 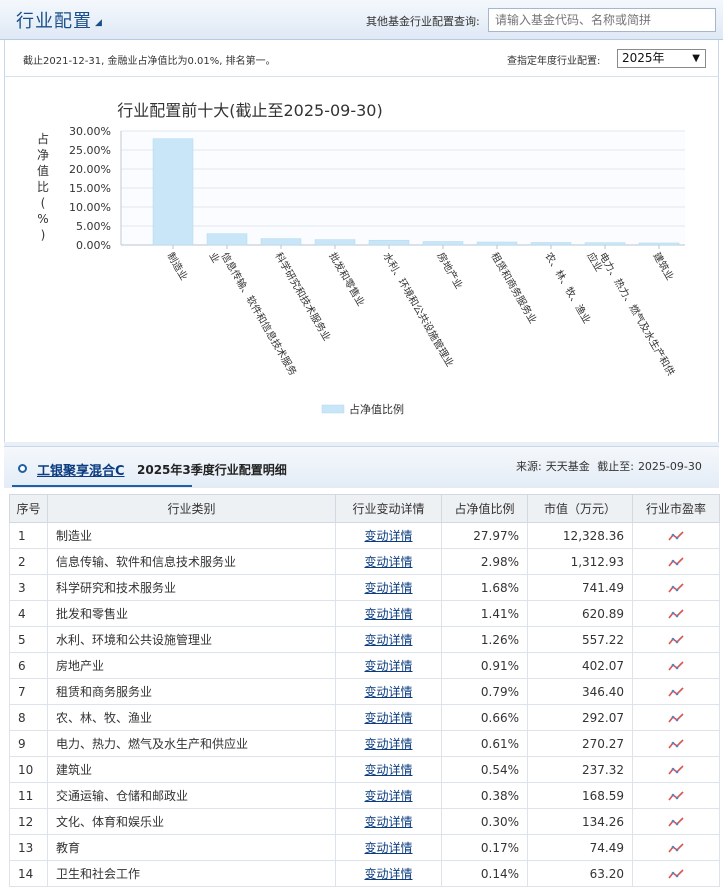 I want to click on table-row: 2 信息传输、软件和信息技术服务业 变动详情 2.98% 1,312.93, so click(x=364, y=561).